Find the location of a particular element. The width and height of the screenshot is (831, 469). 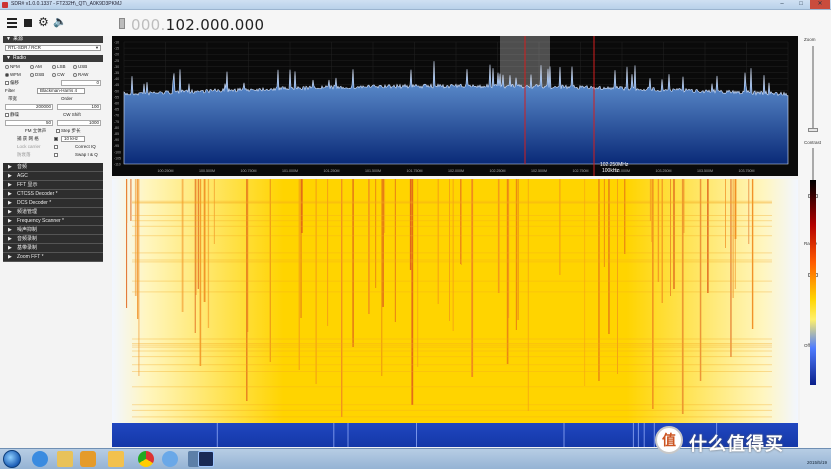

filter-select: Blackman-Harris 4 is located at coordinates (61, 91).